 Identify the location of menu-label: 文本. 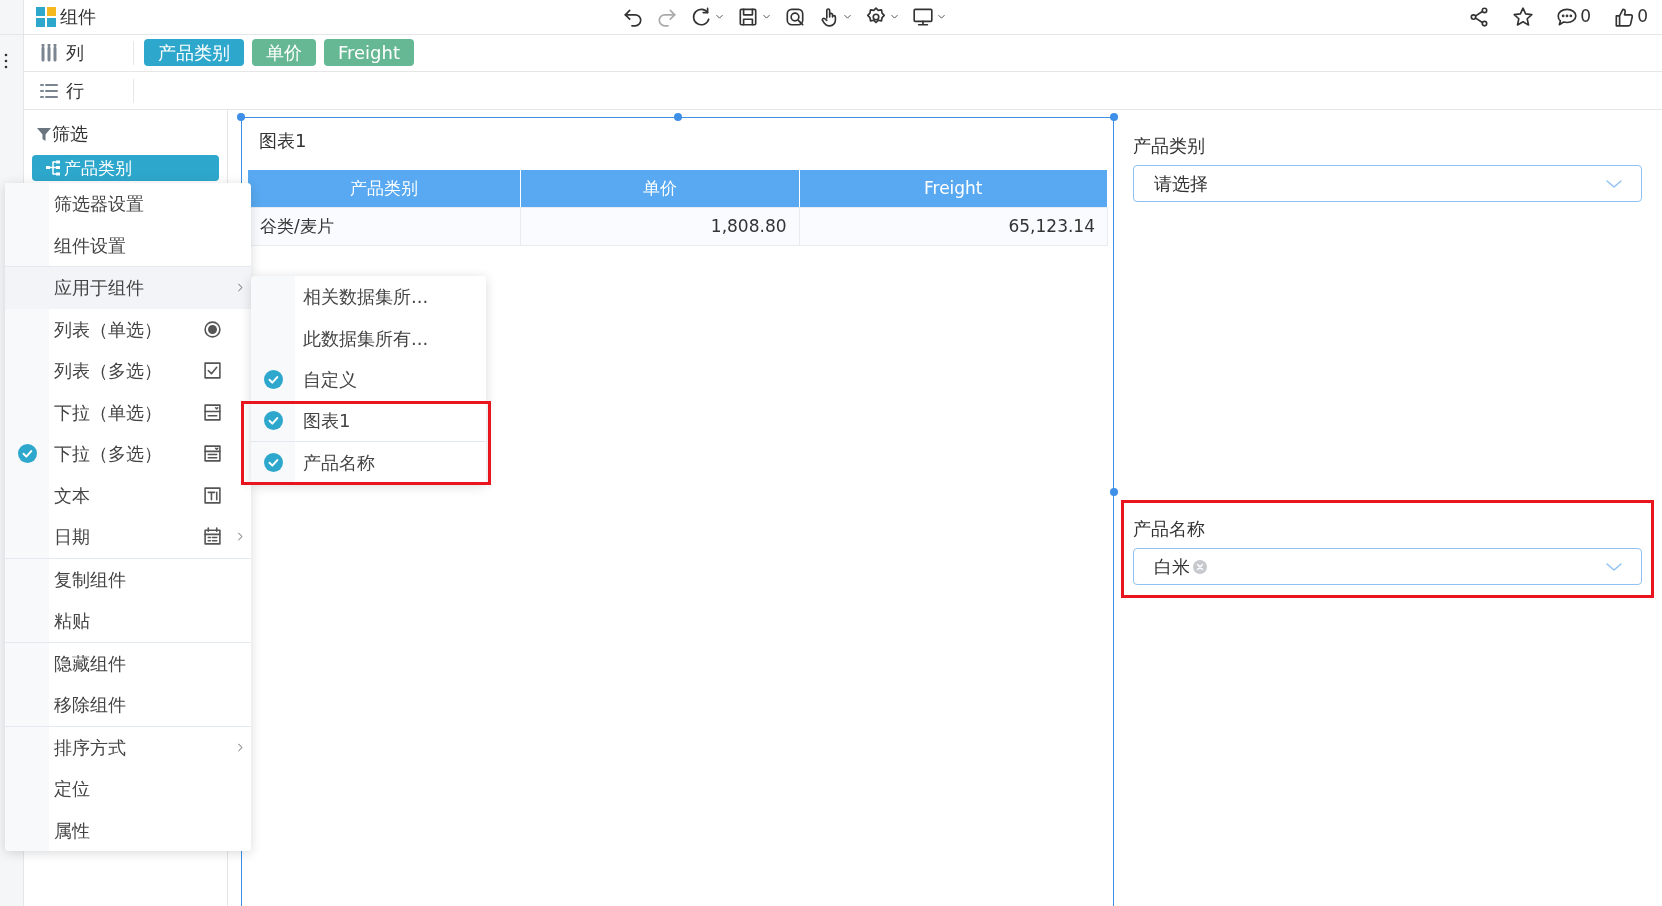
(72, 495).